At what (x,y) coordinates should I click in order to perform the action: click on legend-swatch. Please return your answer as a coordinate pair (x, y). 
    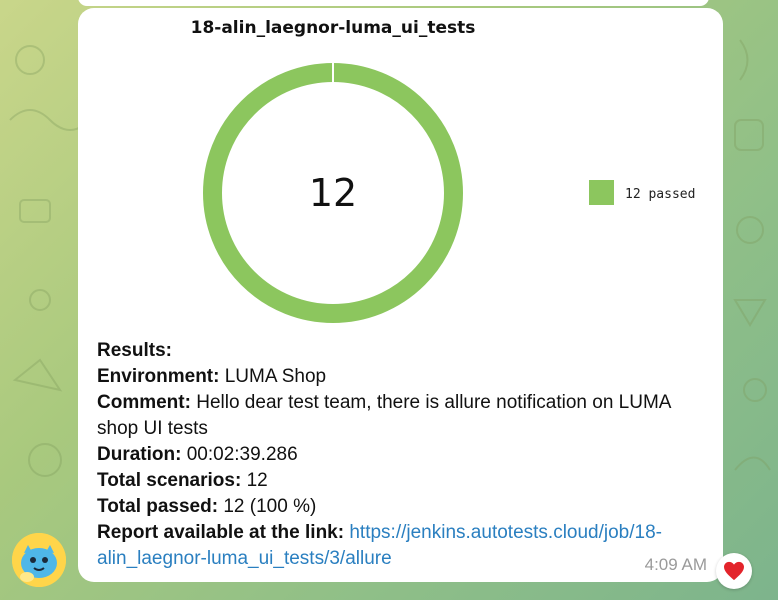
    Looking at the image, I should click on (601, 192).